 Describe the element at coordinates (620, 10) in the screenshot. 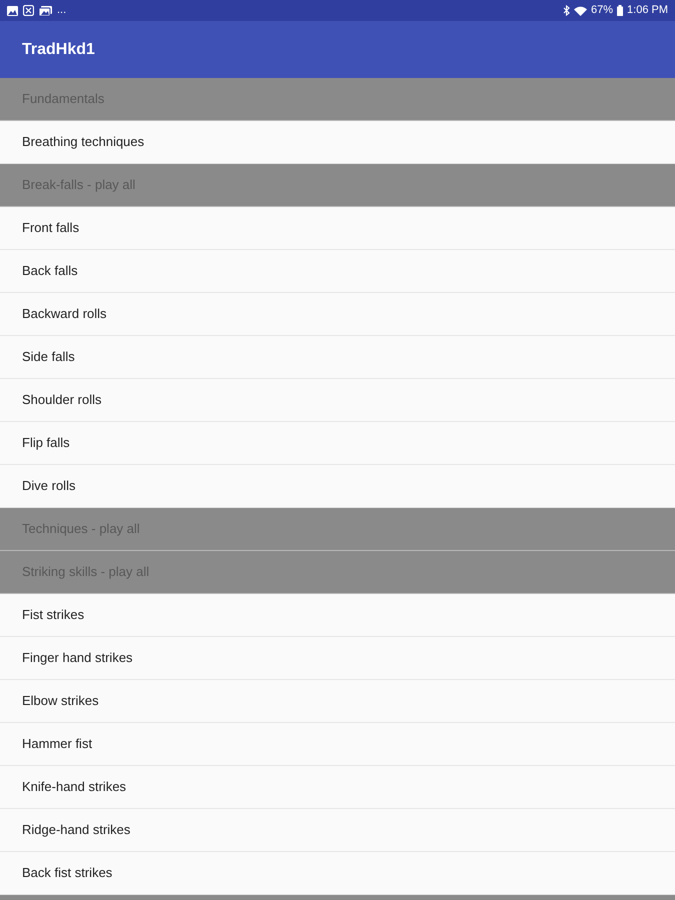

I see `battery-icon` at that location.